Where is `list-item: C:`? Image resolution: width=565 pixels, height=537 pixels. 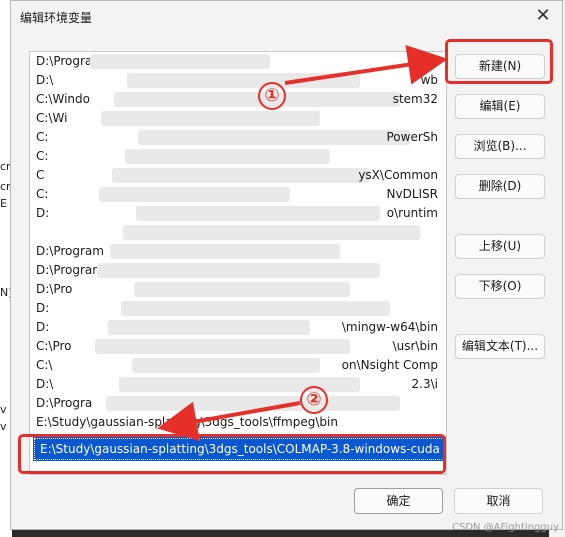
list-item: C: is located at coordinates (238, 156).